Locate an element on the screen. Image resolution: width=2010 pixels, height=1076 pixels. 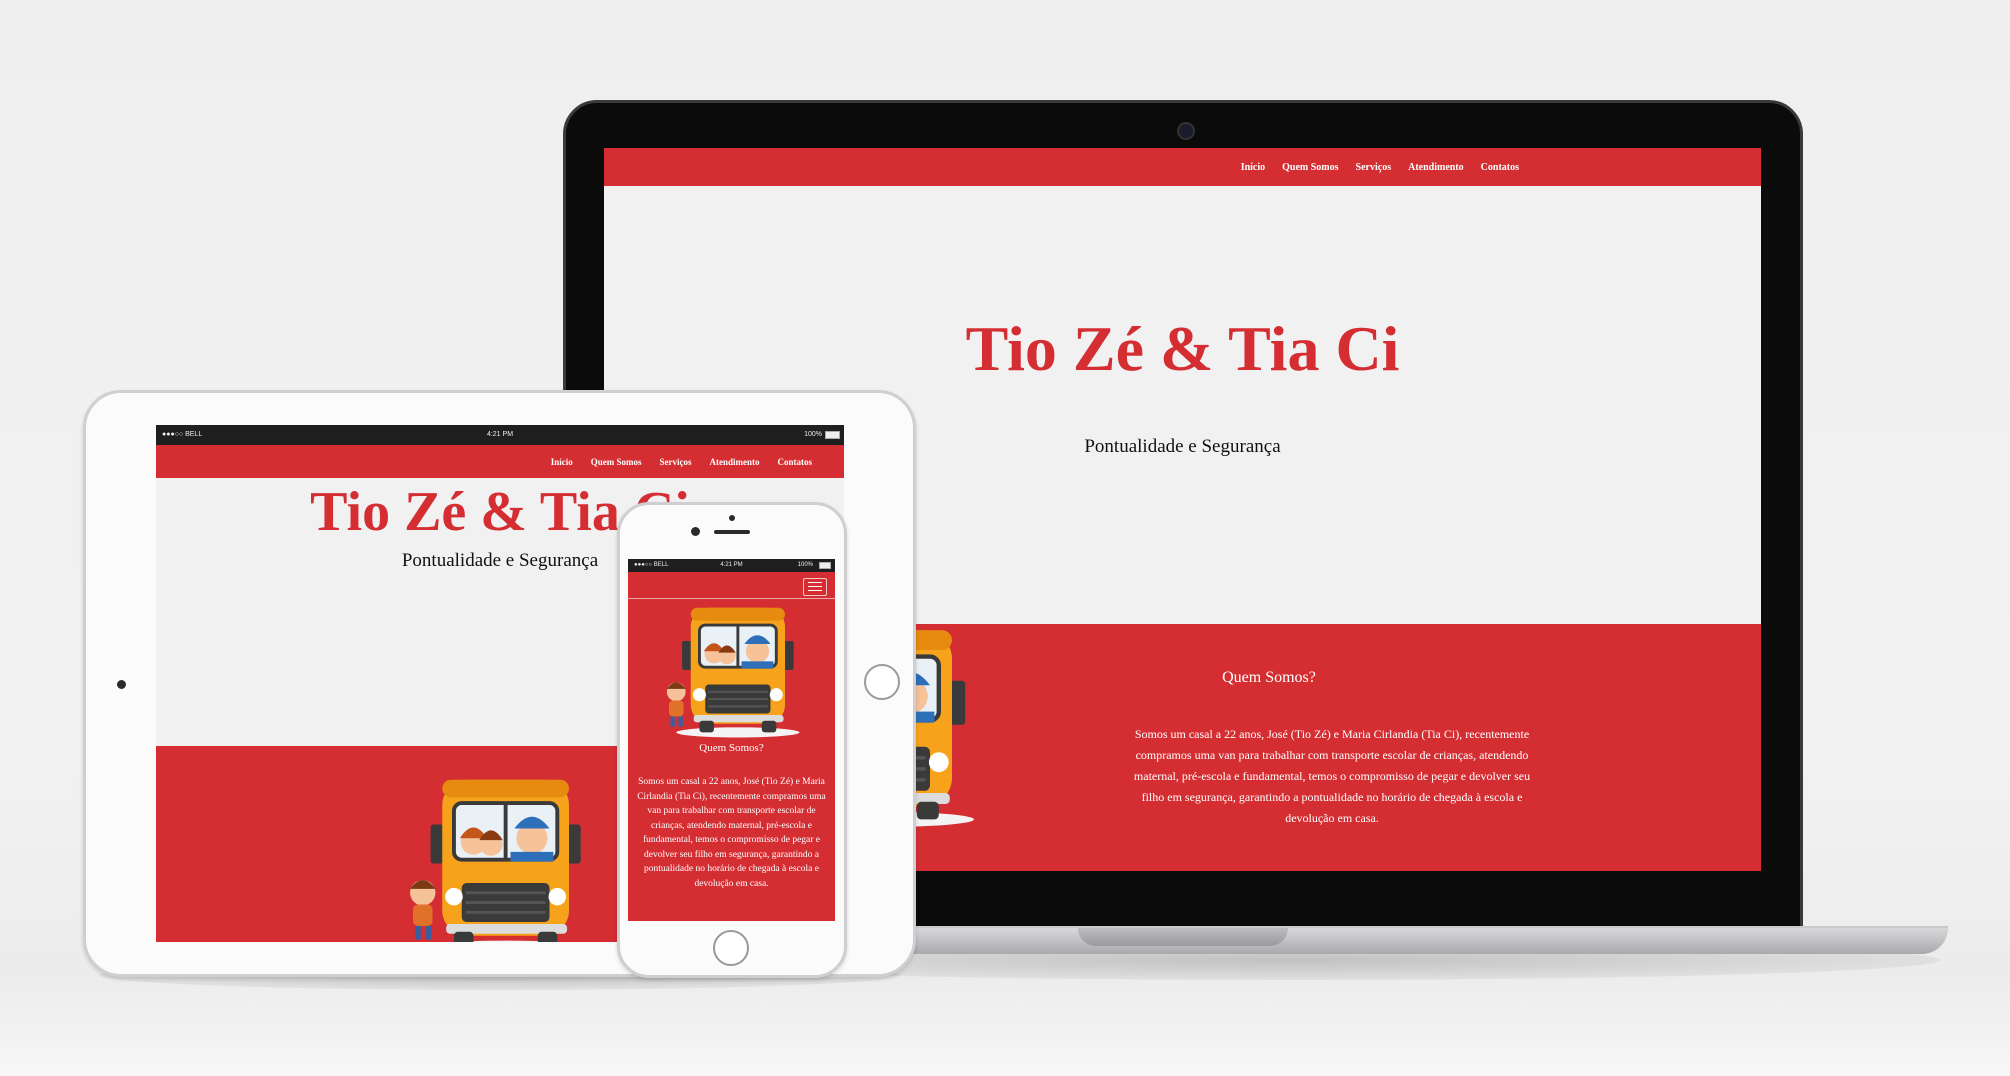
phone-status-bar: ●●●○○ BELL 4:21 PM 100% is located at coordinates (731, 565).